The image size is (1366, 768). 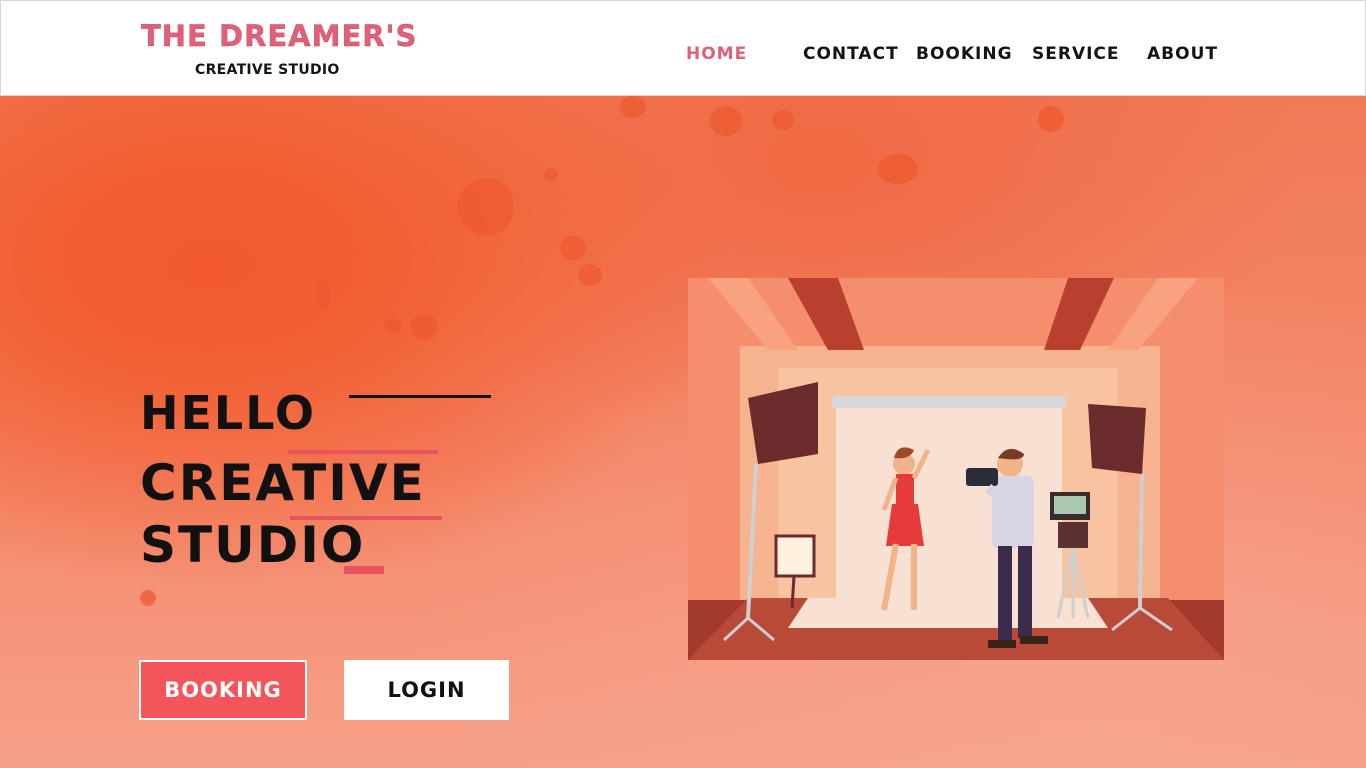 What do you see at coordinates (1182, 54) in the screenshot?
I see `nav-about: ABOUT` at bounding box center [1182, 54].